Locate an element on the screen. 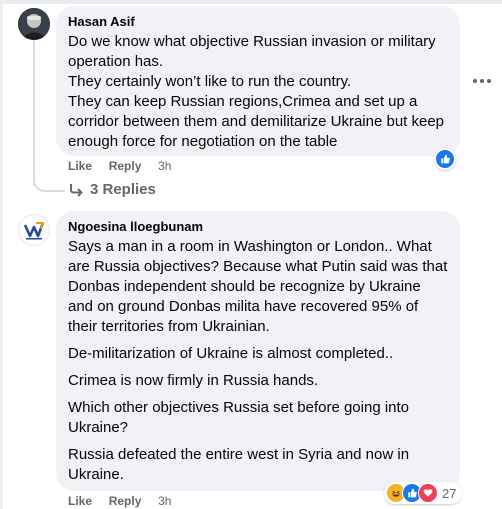 The image size is (502, 509). avatar-logo is located at coordinates (34, 231).